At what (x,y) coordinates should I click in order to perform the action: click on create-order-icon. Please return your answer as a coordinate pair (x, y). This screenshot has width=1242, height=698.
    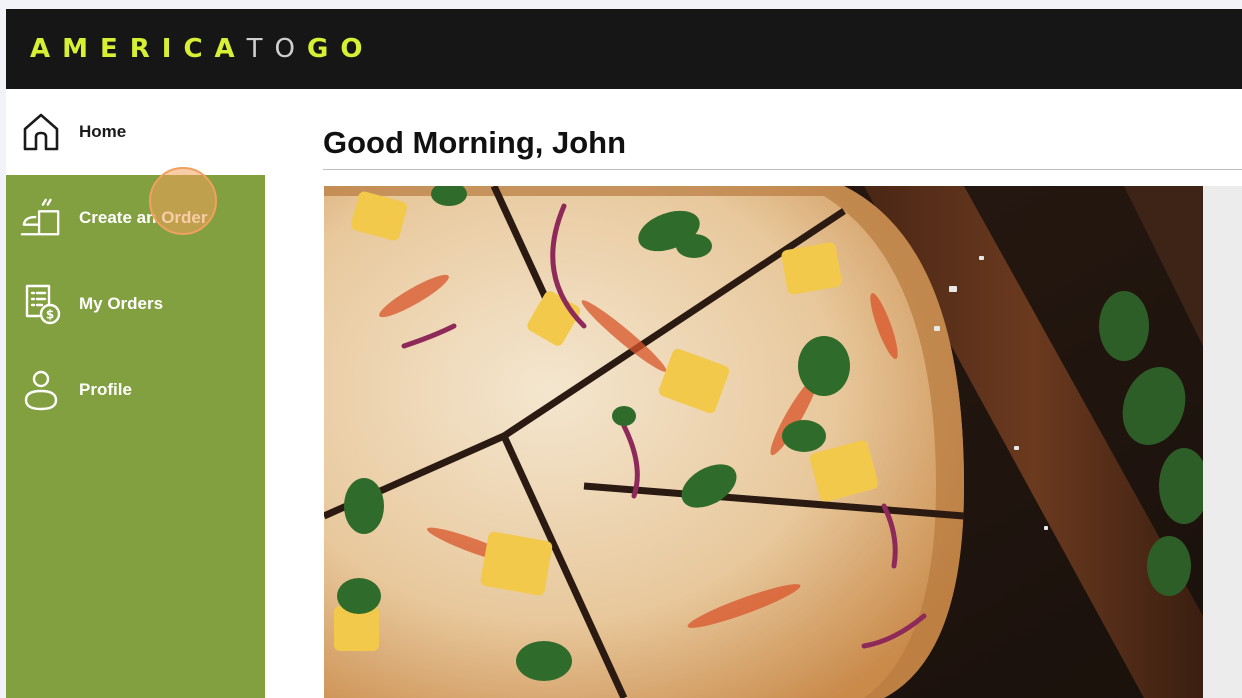
    Looking at the image, I should click on (41, 218).